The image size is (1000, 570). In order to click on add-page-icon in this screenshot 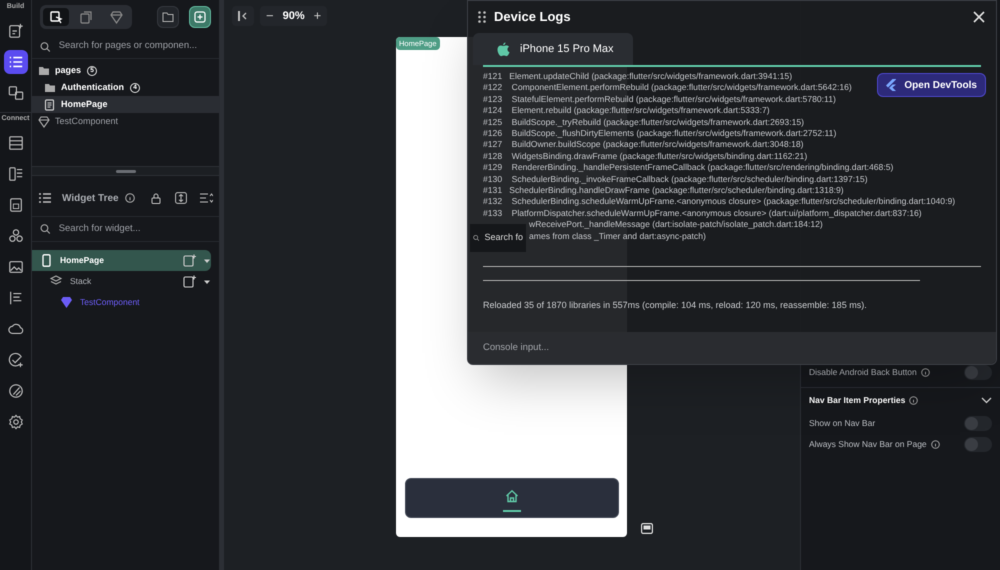, I will do `click(200, 17)`.